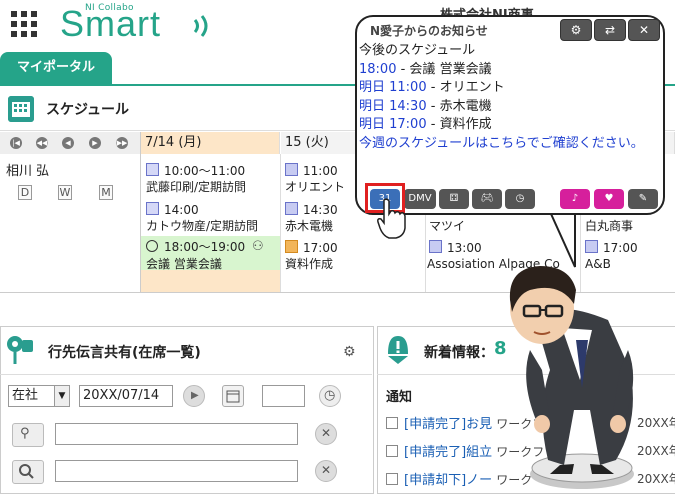  I want to click on popup-heading: 今後のスケジュール, so click(417, 50).